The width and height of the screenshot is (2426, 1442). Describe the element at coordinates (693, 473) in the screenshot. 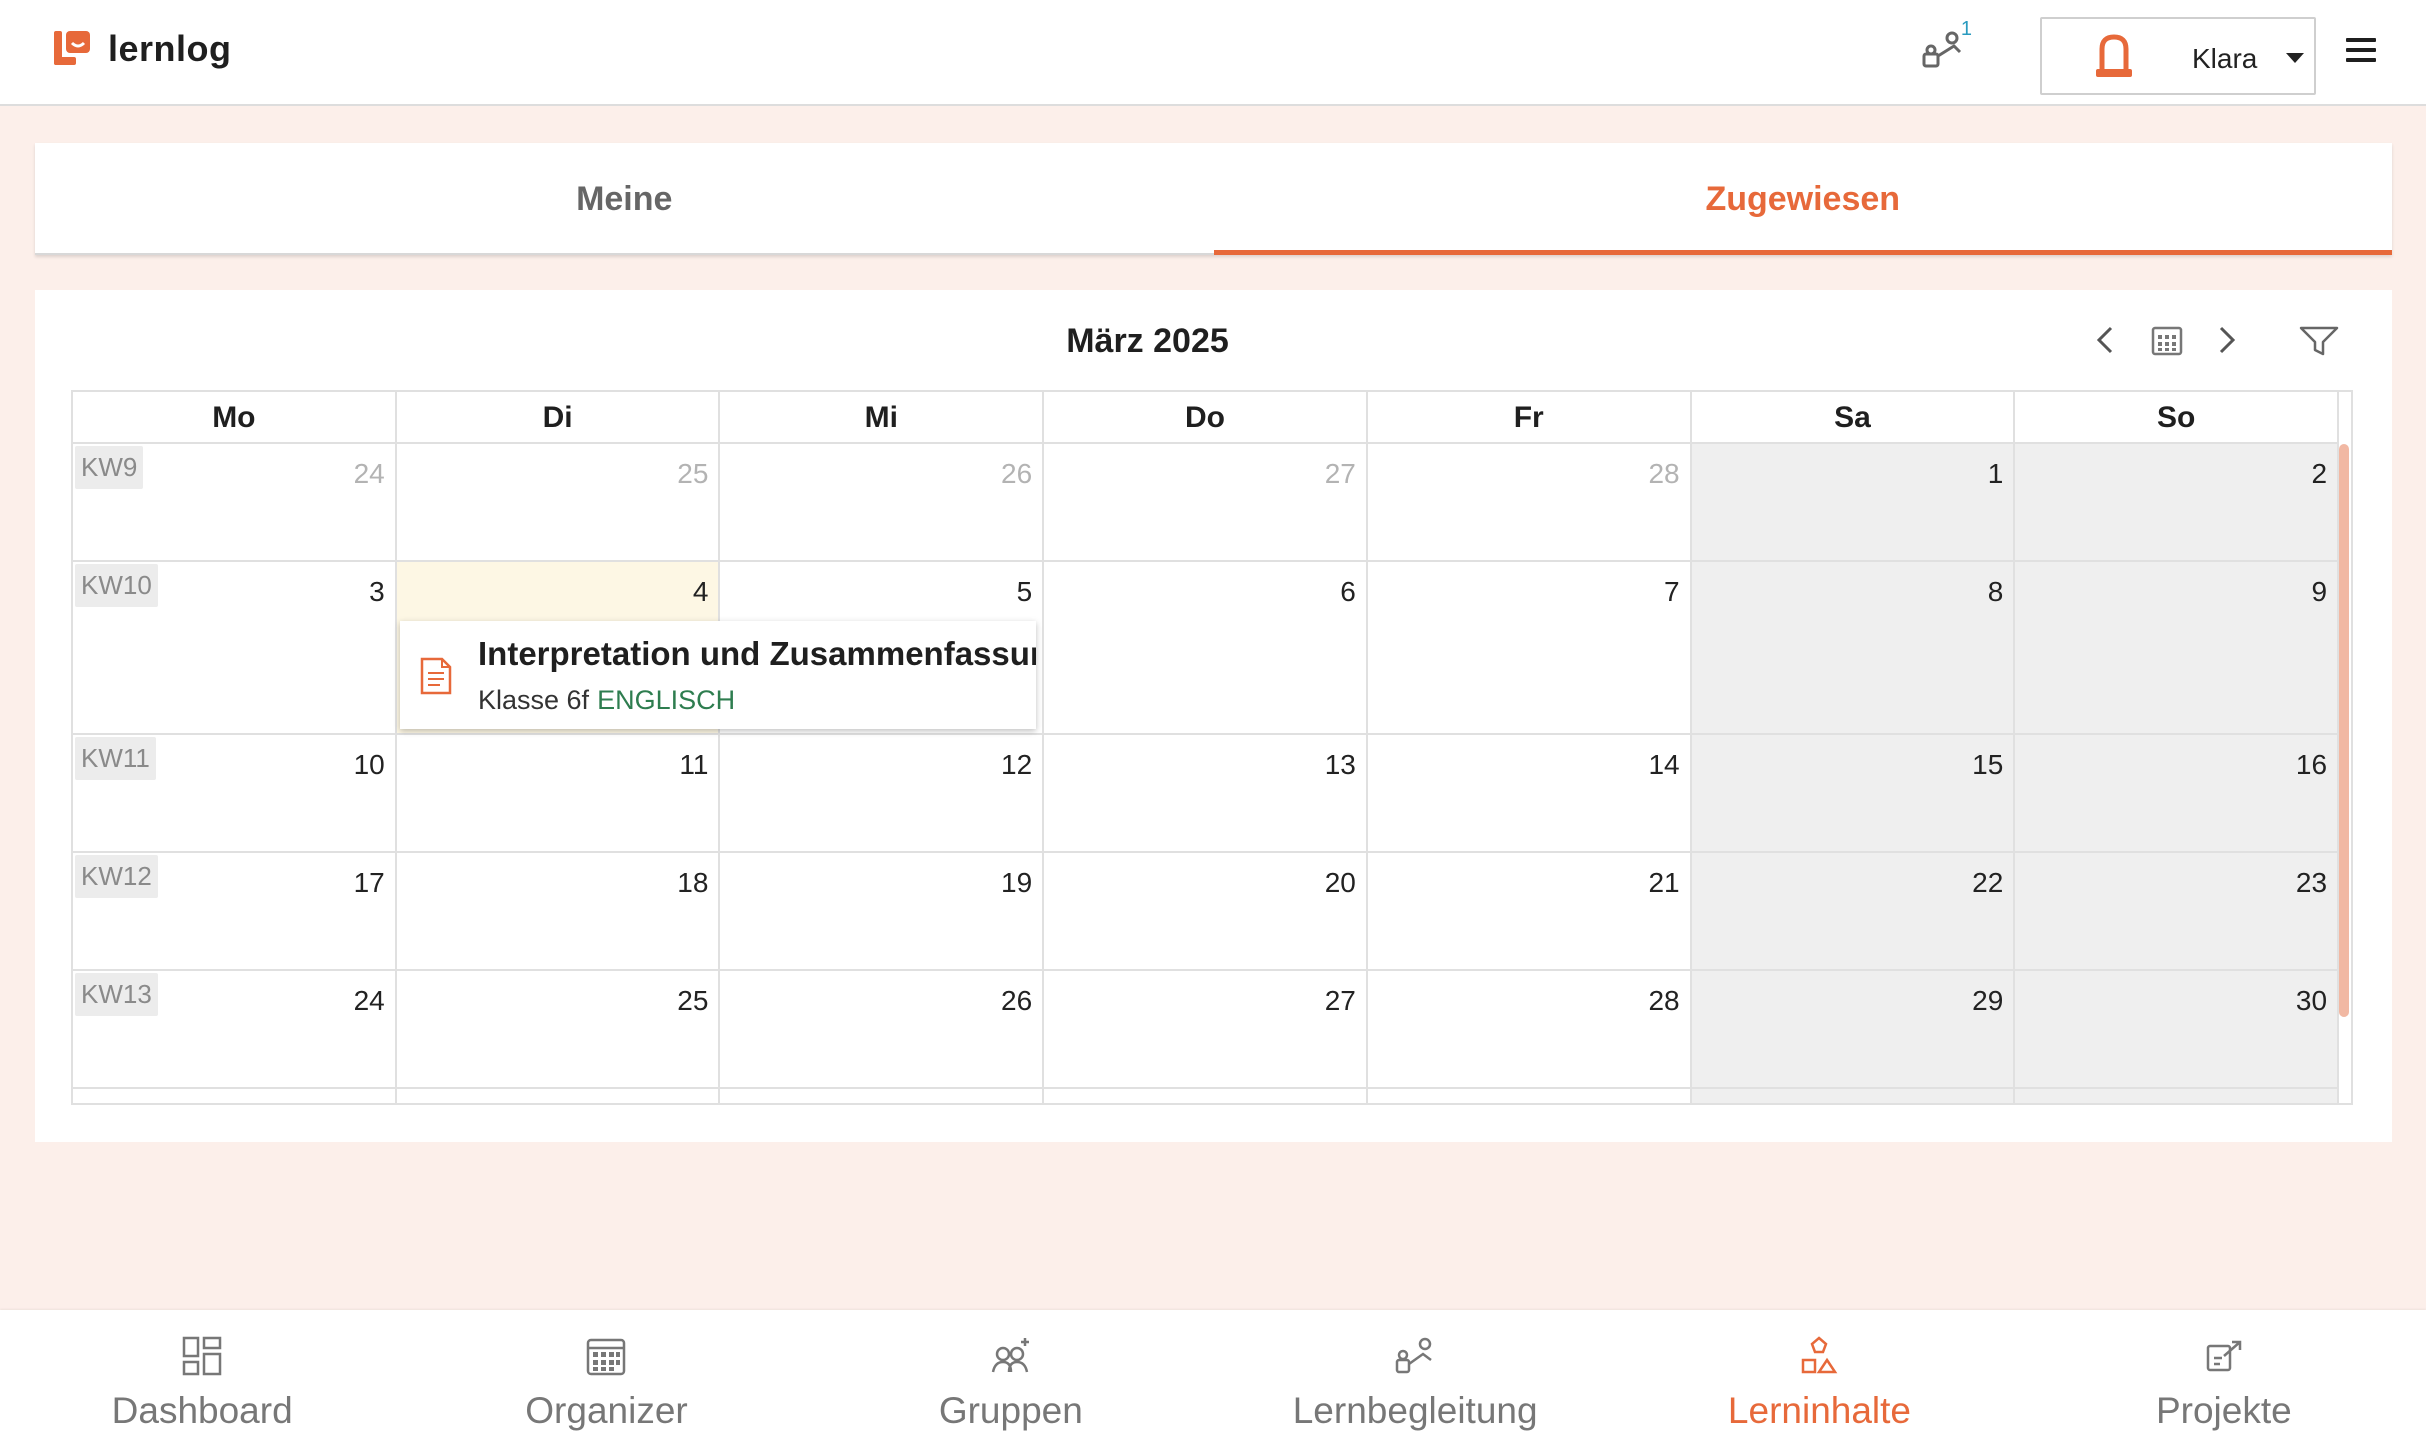

I see `day-number: 25` at that location.